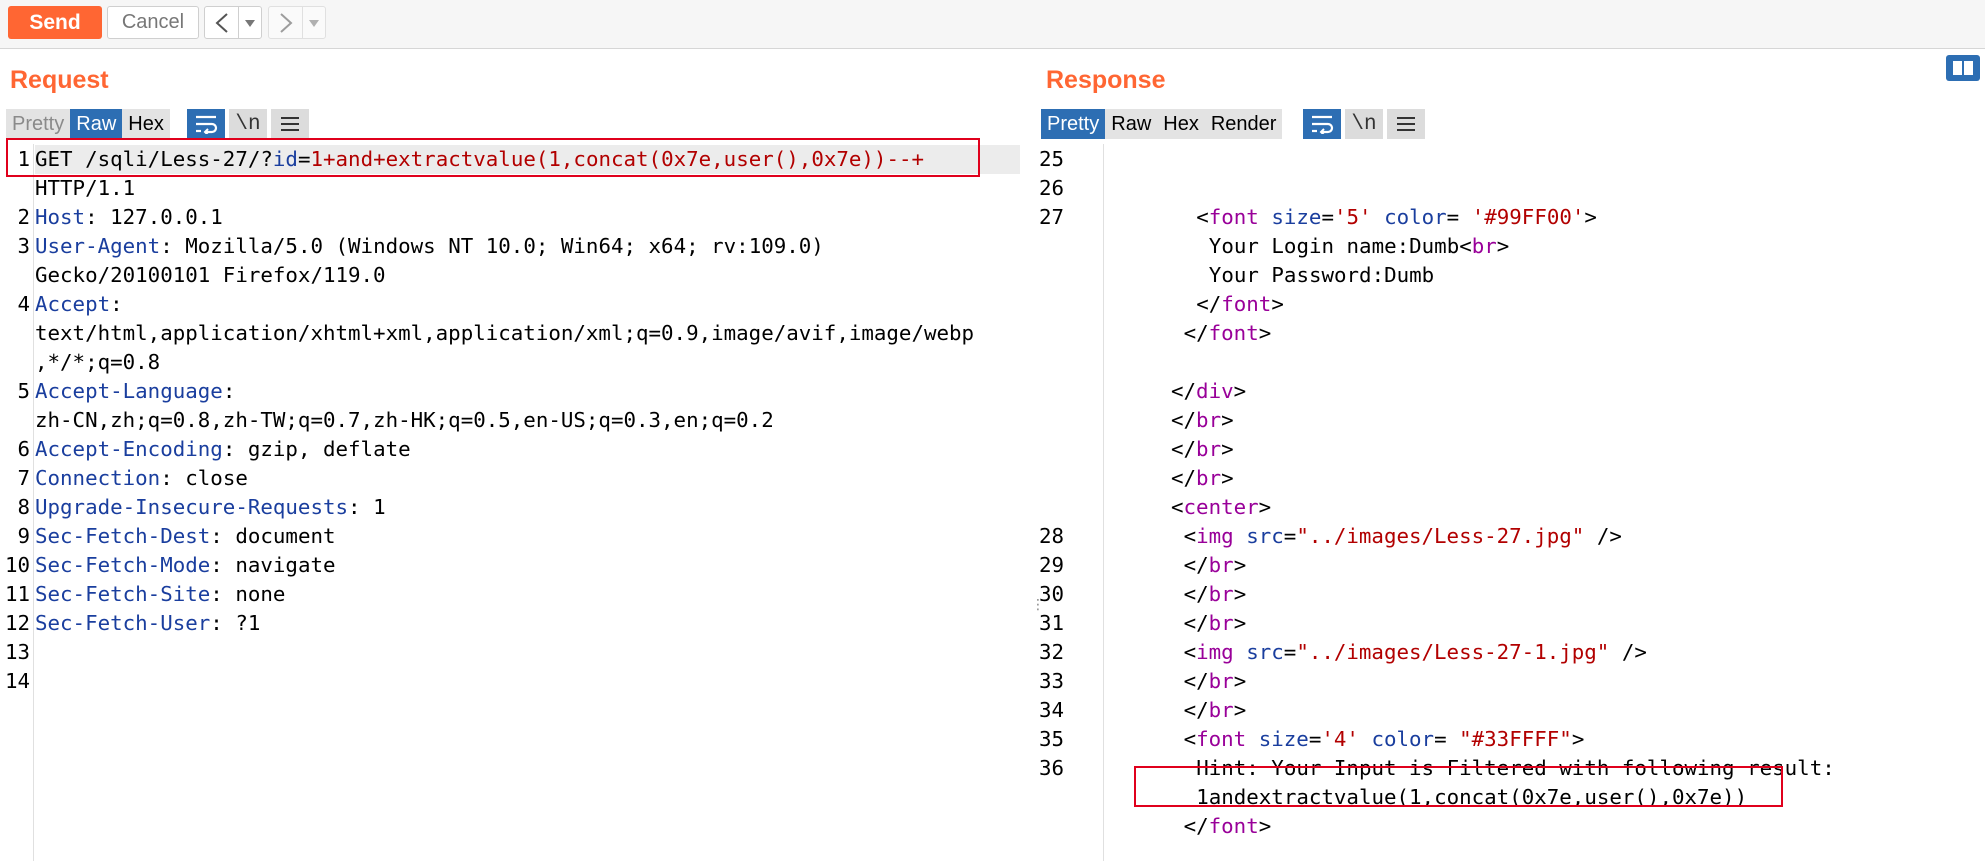  What do you see at coordinates (172, 158) in the screenshot?
I see `request-path: /sqli/Less-27/?` at bounding box center [172, 158].